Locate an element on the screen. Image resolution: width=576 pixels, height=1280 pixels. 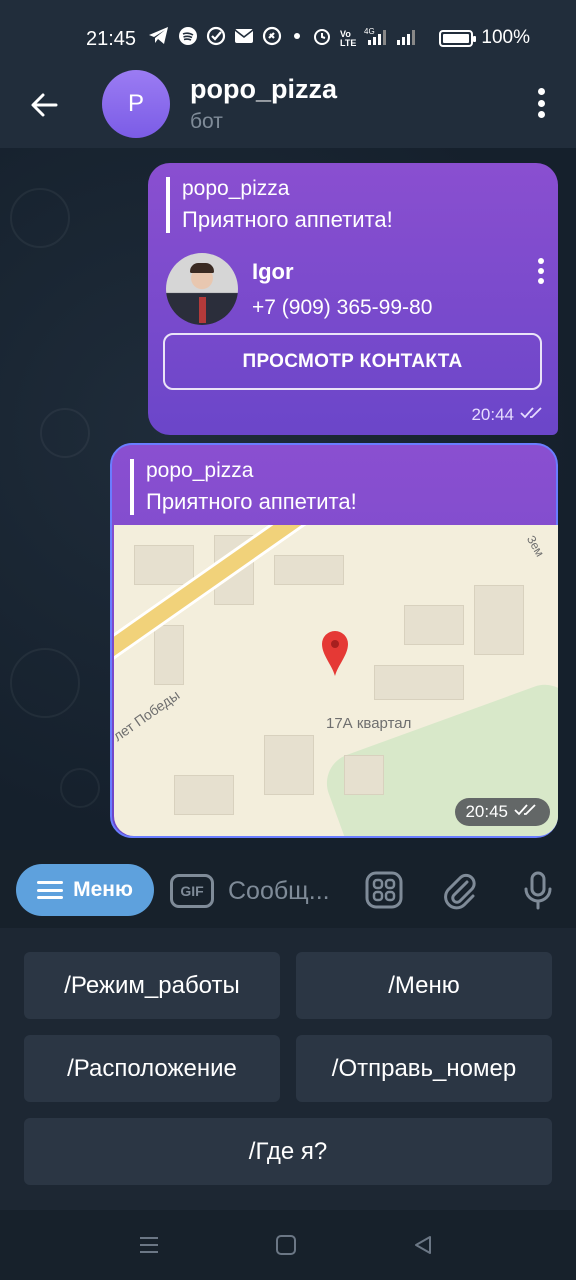
gif-icon: GIF is located at coordinates (192, 891).